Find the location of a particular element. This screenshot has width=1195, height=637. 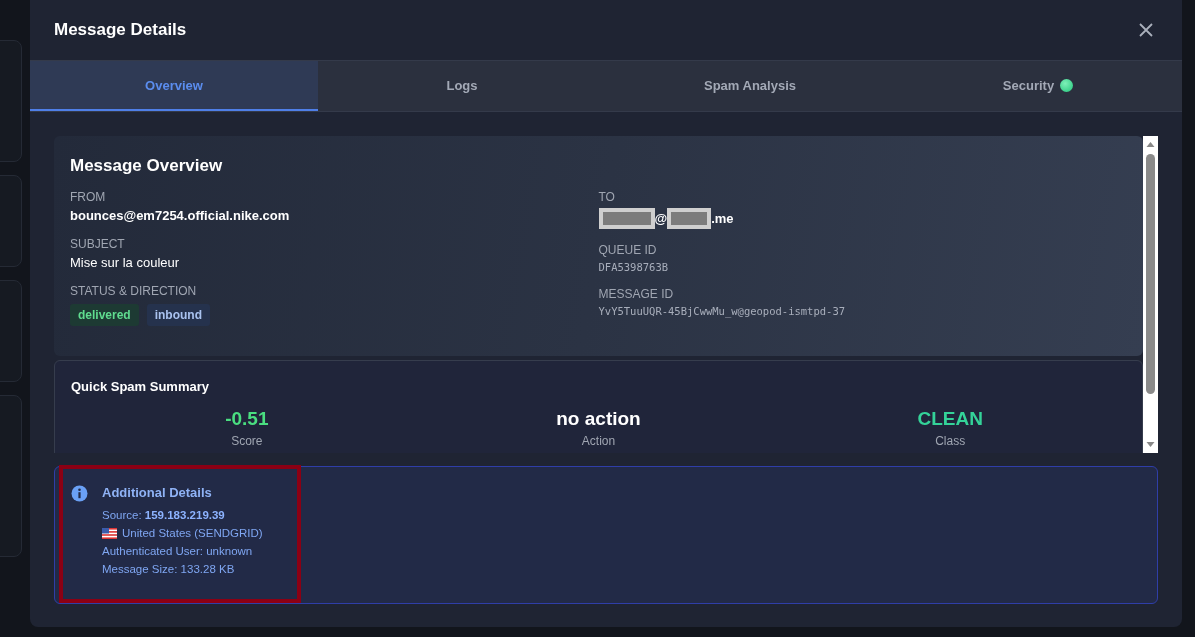

field-label: SUBJECT is located at coordinates (98, 244).